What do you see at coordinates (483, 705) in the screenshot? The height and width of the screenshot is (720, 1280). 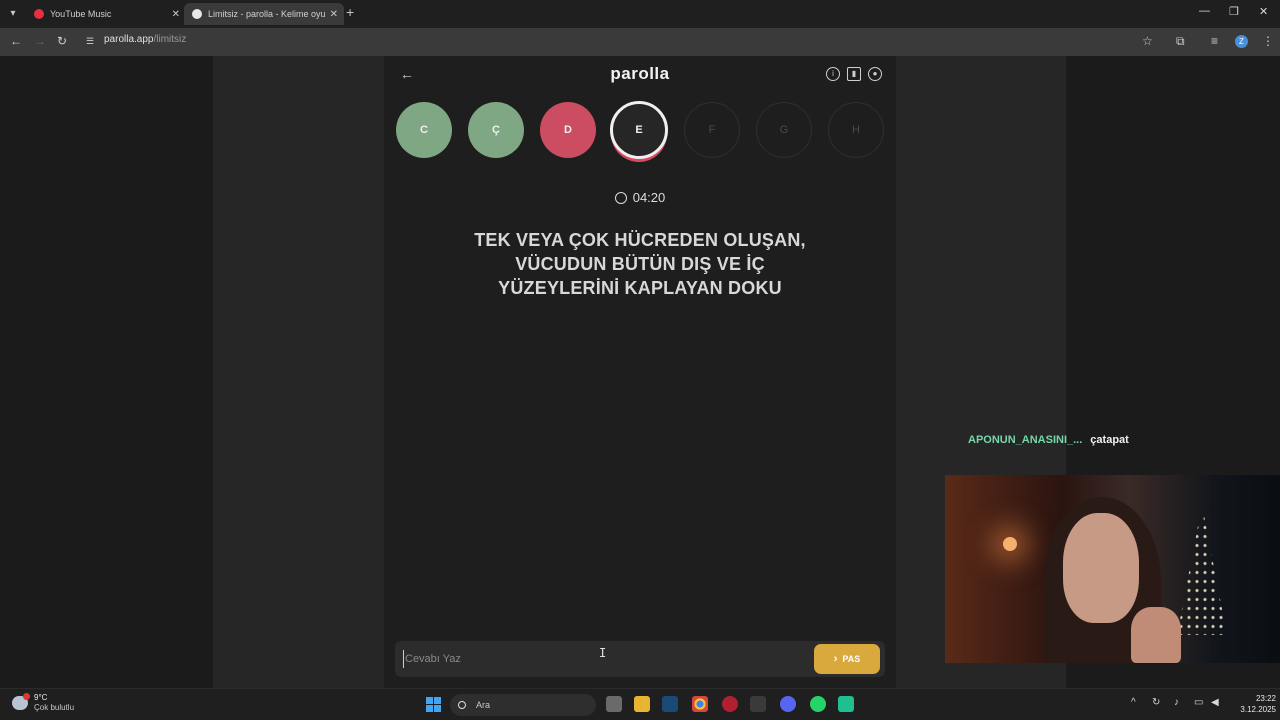 I see `search-label: Ara` at bounding box center [483, 705].